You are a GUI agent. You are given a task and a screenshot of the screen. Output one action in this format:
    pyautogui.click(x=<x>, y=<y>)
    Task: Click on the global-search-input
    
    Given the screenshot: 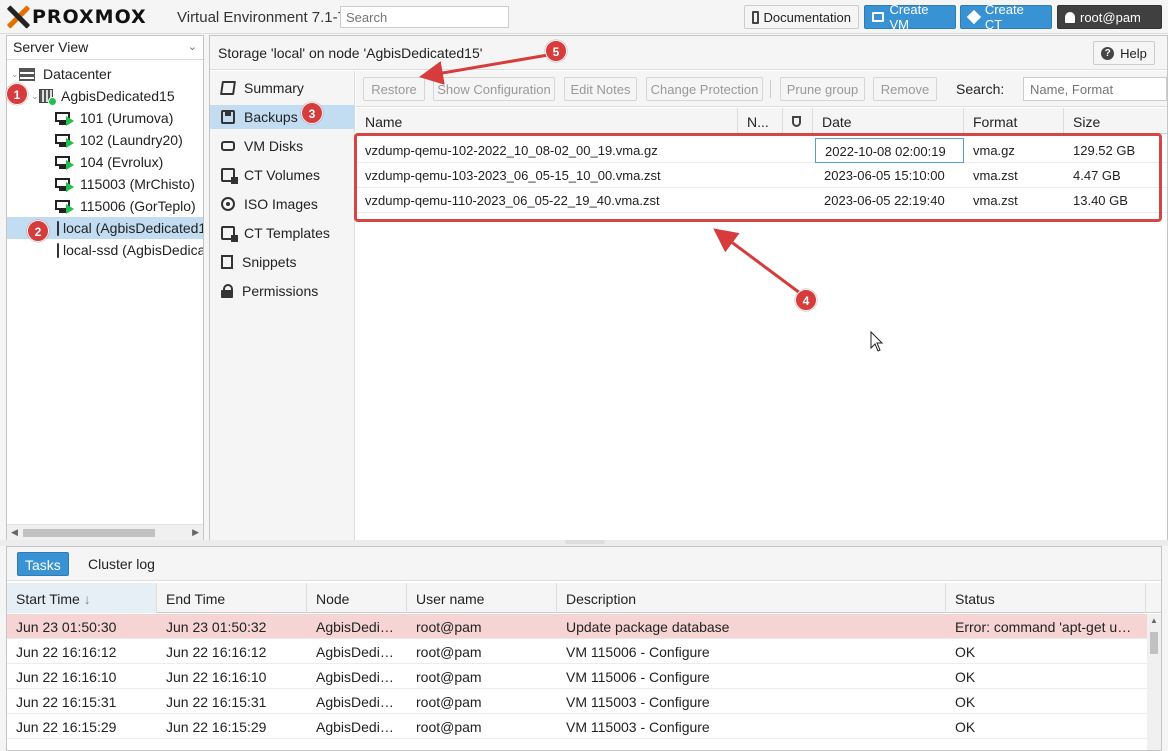 What is the action you would take?
    pyautogui.click(x=424, y=17)
    